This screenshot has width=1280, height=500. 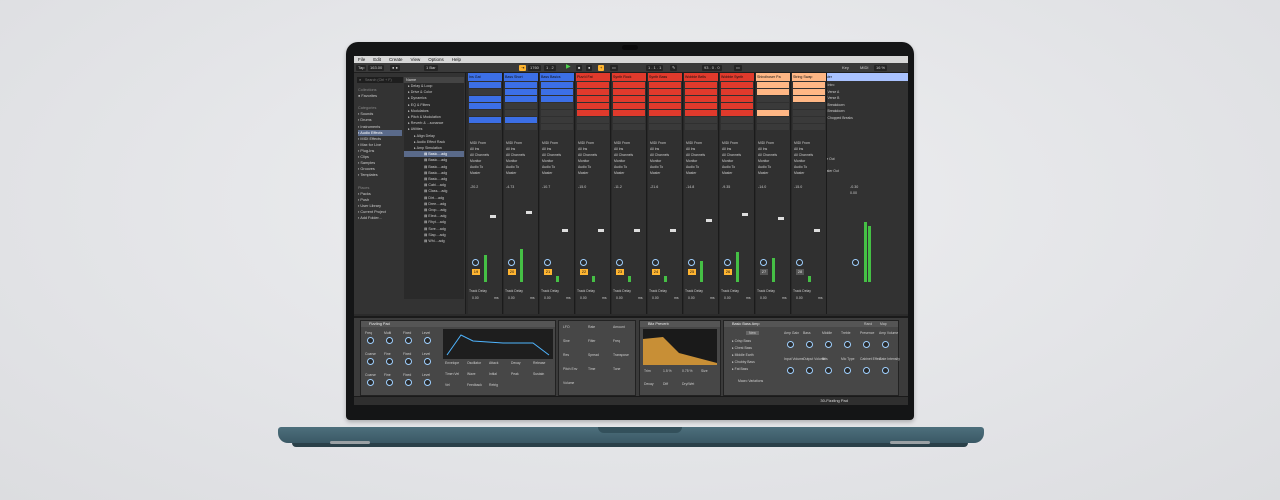 I want to click on draw-mode-icon: ▭, so click(x=738, y=68).